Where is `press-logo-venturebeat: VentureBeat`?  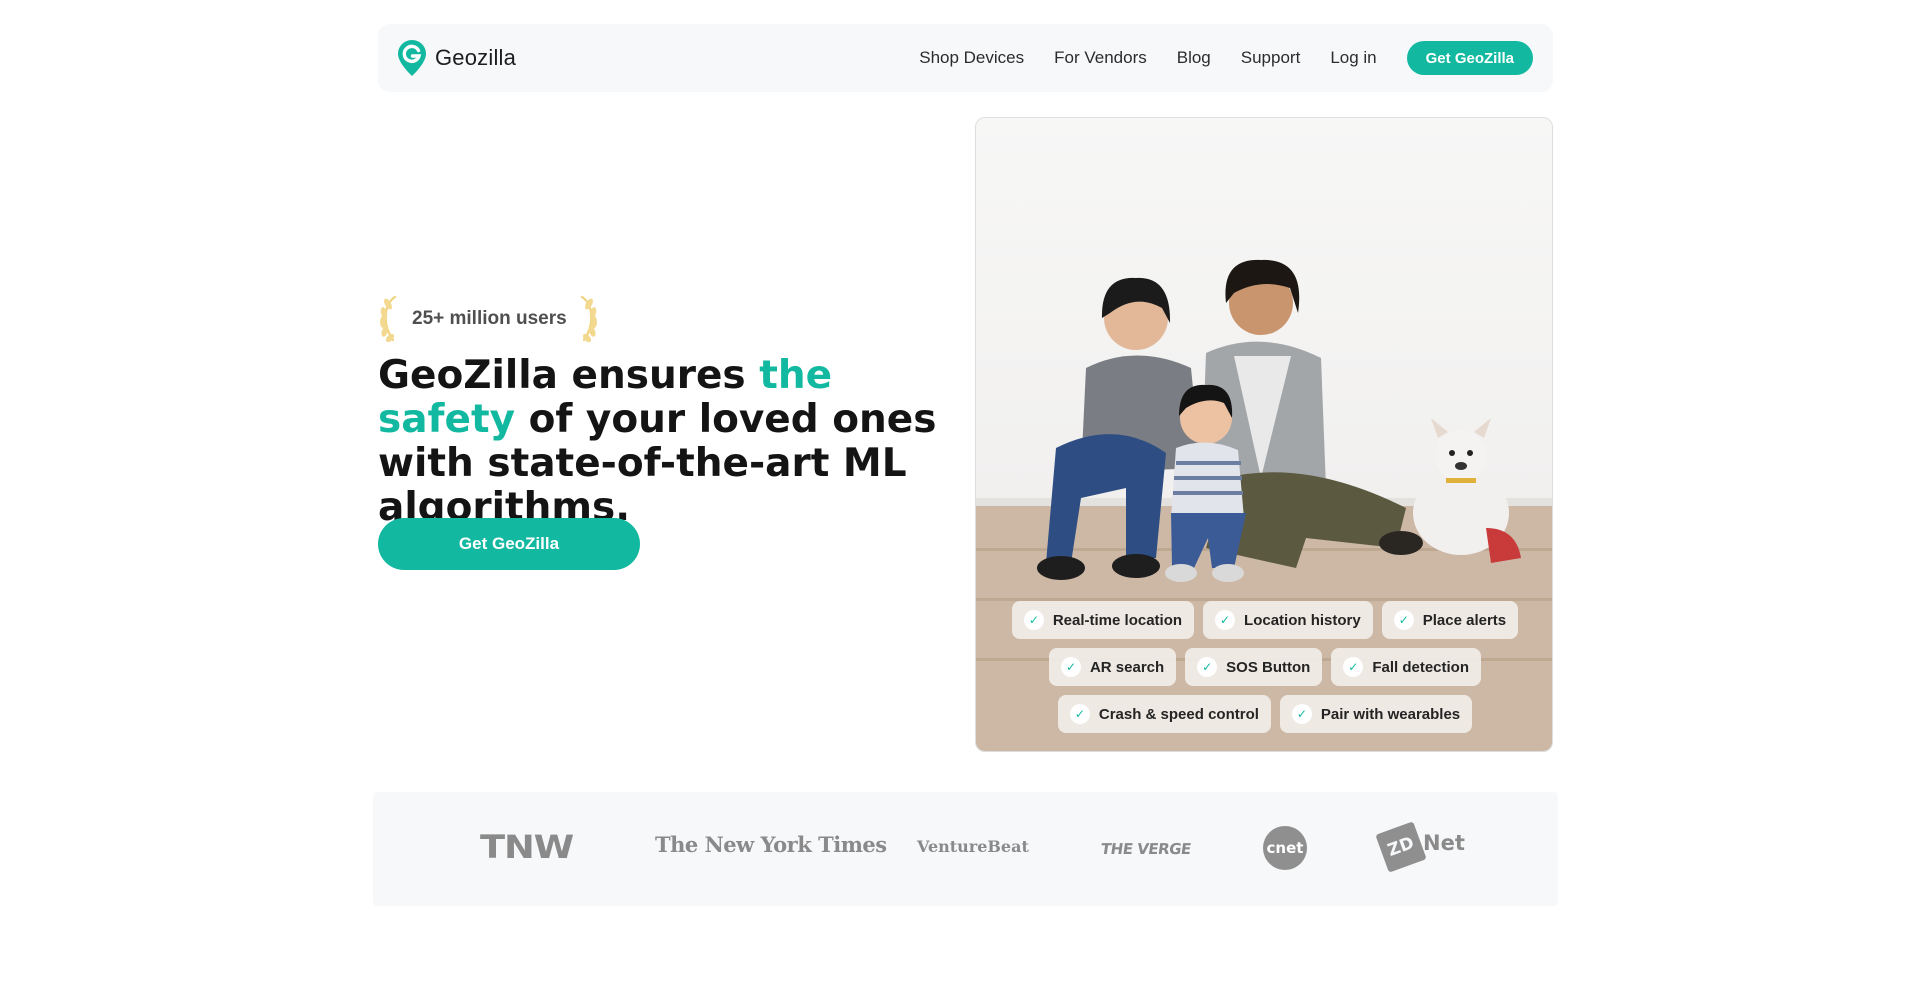 press-logo-venturebeat: VentureBeat is located at coordinates (973, 846).